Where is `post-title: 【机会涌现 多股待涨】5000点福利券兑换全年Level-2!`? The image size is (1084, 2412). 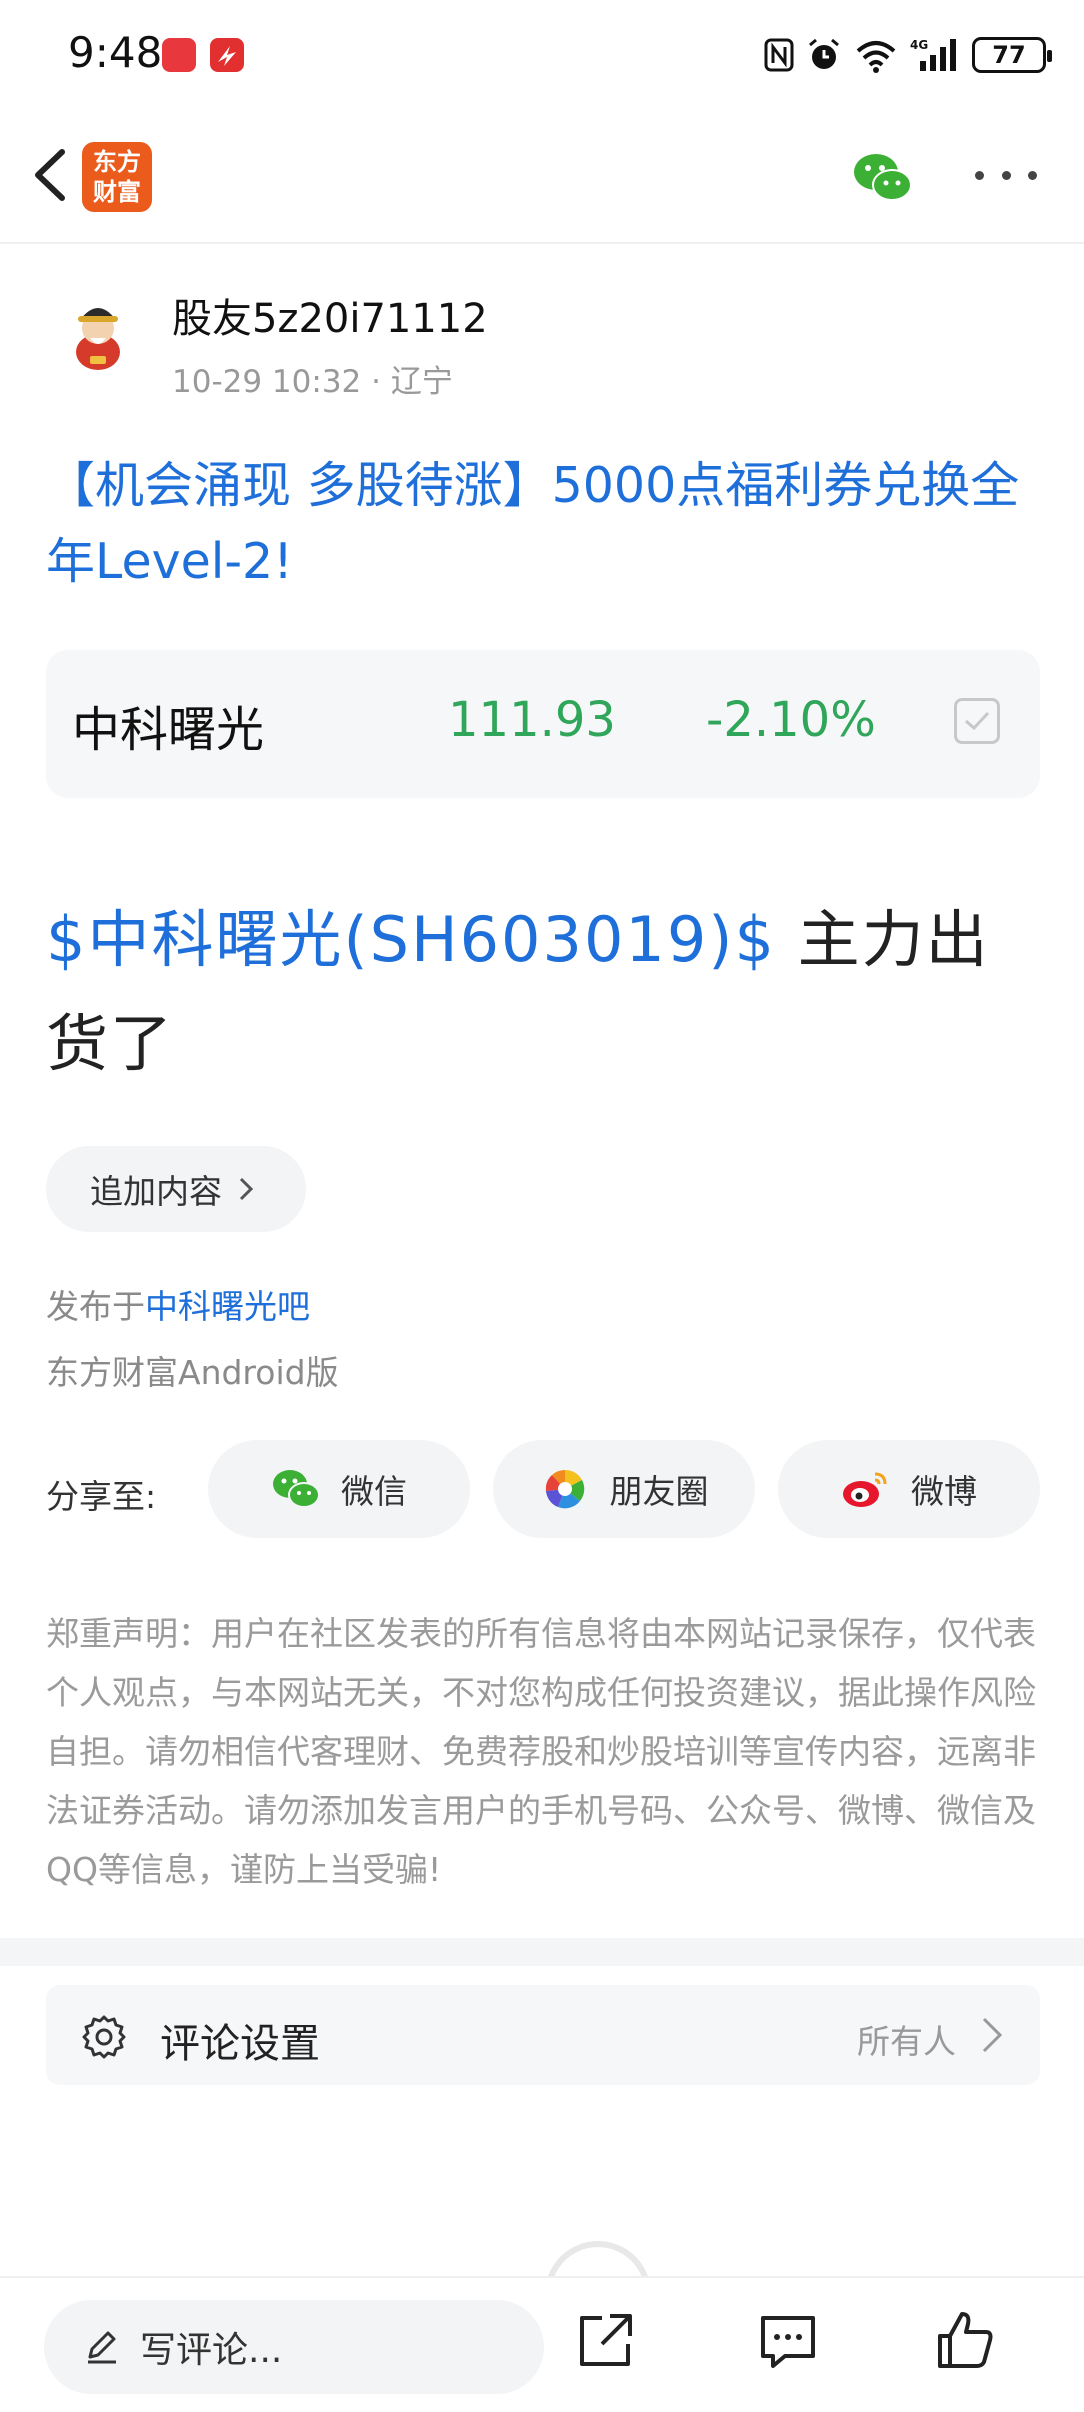
post-title: 【机会涌现 多股待涨】5000点福利券兑换全年Level-2! is located at coordinates (546, 524).